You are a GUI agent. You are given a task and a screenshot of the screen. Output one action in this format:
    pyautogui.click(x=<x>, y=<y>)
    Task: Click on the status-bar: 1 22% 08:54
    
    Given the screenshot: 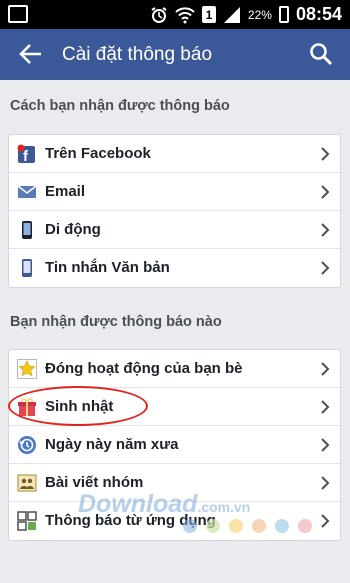 What is the action you would take?
    pyautogui.click(x=175, y=14)
    